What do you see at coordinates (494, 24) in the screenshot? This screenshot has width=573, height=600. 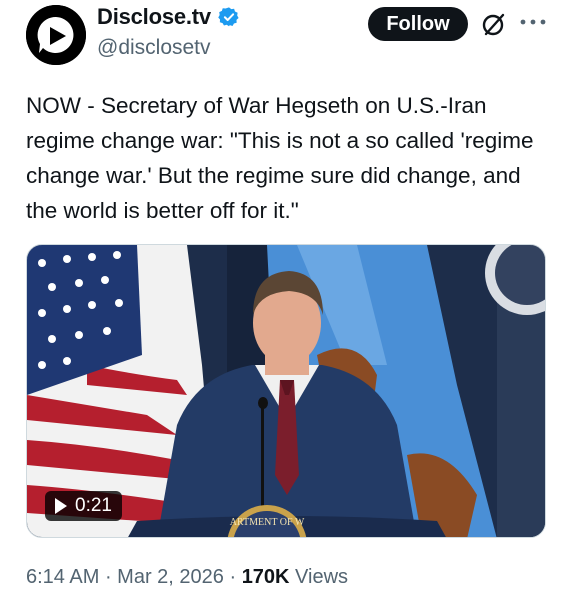 I see `grok-icon` at bounding box center [494, 24].